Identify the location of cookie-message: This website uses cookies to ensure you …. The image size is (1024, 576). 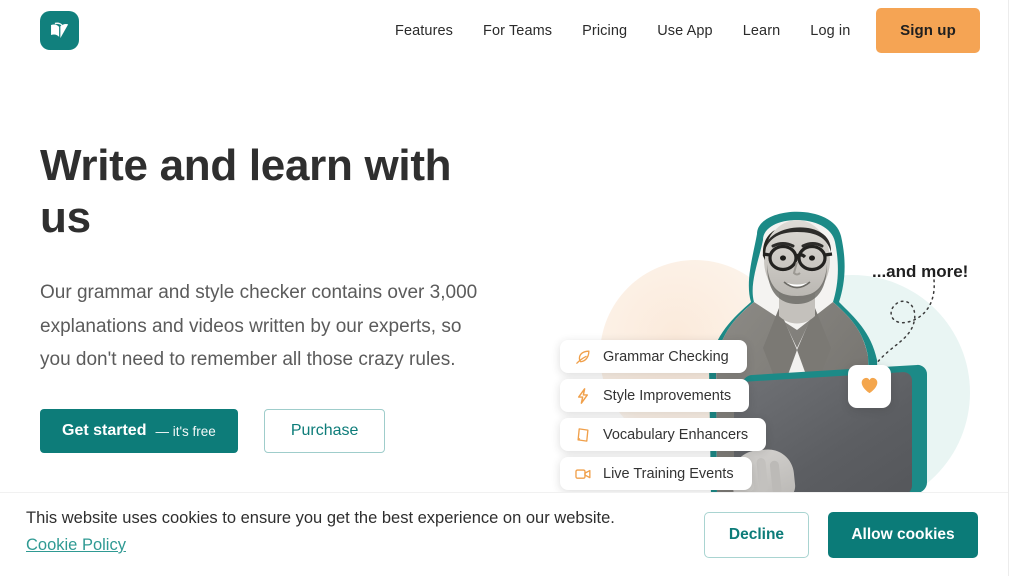
(320, 518).